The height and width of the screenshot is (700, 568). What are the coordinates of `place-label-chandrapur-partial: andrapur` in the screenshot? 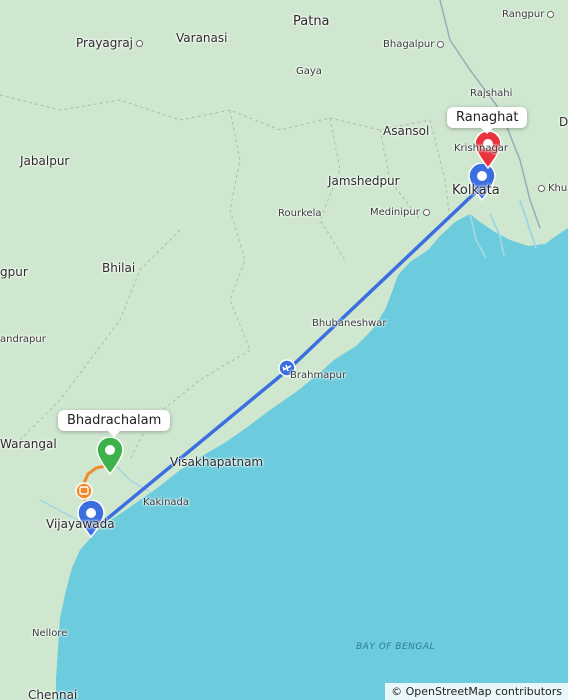 It's located at (23, 339).